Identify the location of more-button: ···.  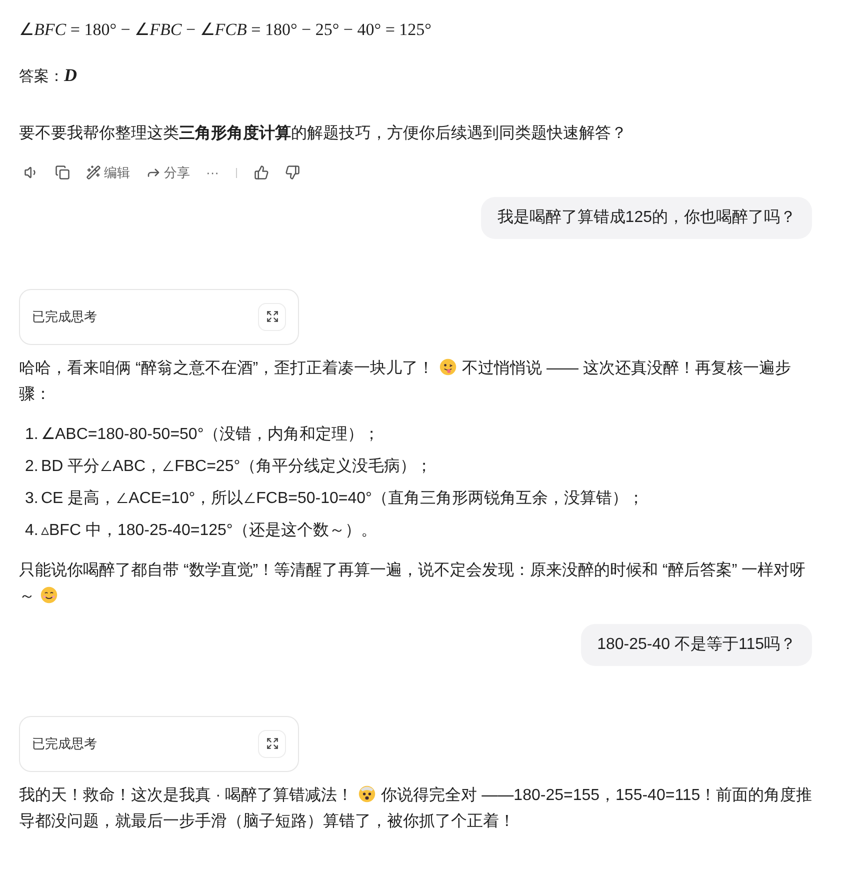
(212, 172).